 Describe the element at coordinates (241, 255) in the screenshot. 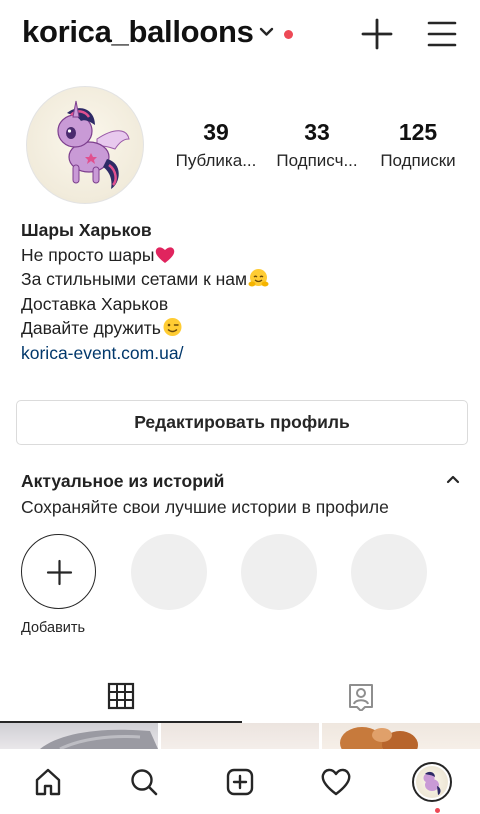

I see `bio-line-1: Не просто шары` at that location.